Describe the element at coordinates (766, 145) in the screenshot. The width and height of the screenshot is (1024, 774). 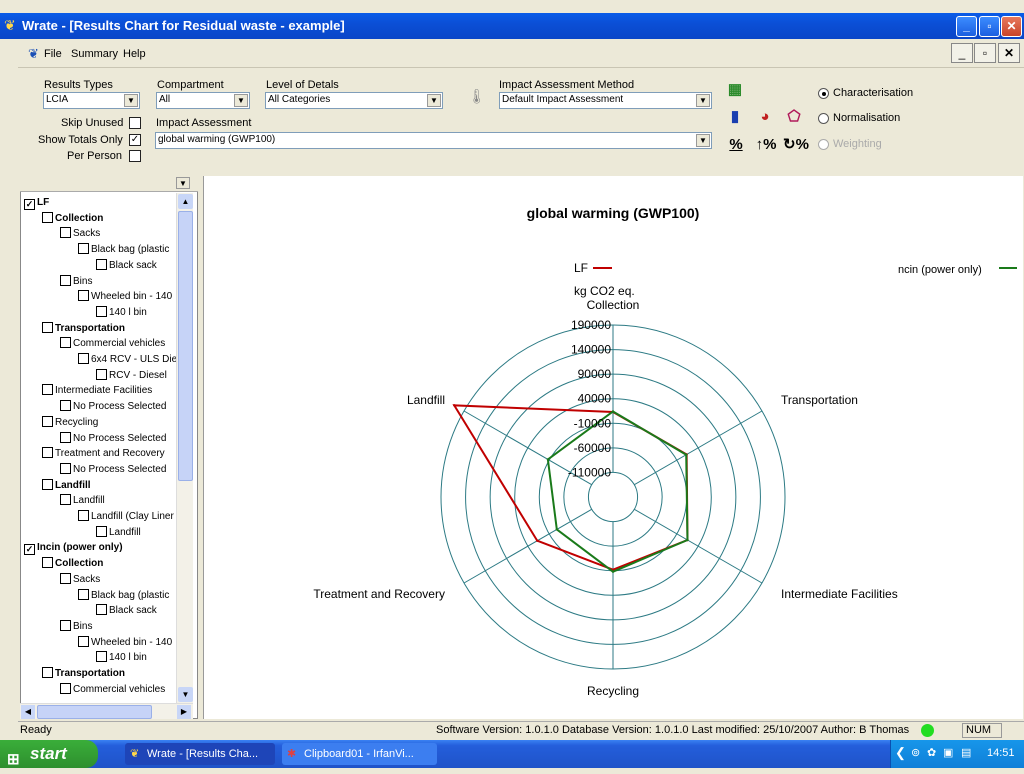
I see `percent-up-icon: ↑%` at that location.